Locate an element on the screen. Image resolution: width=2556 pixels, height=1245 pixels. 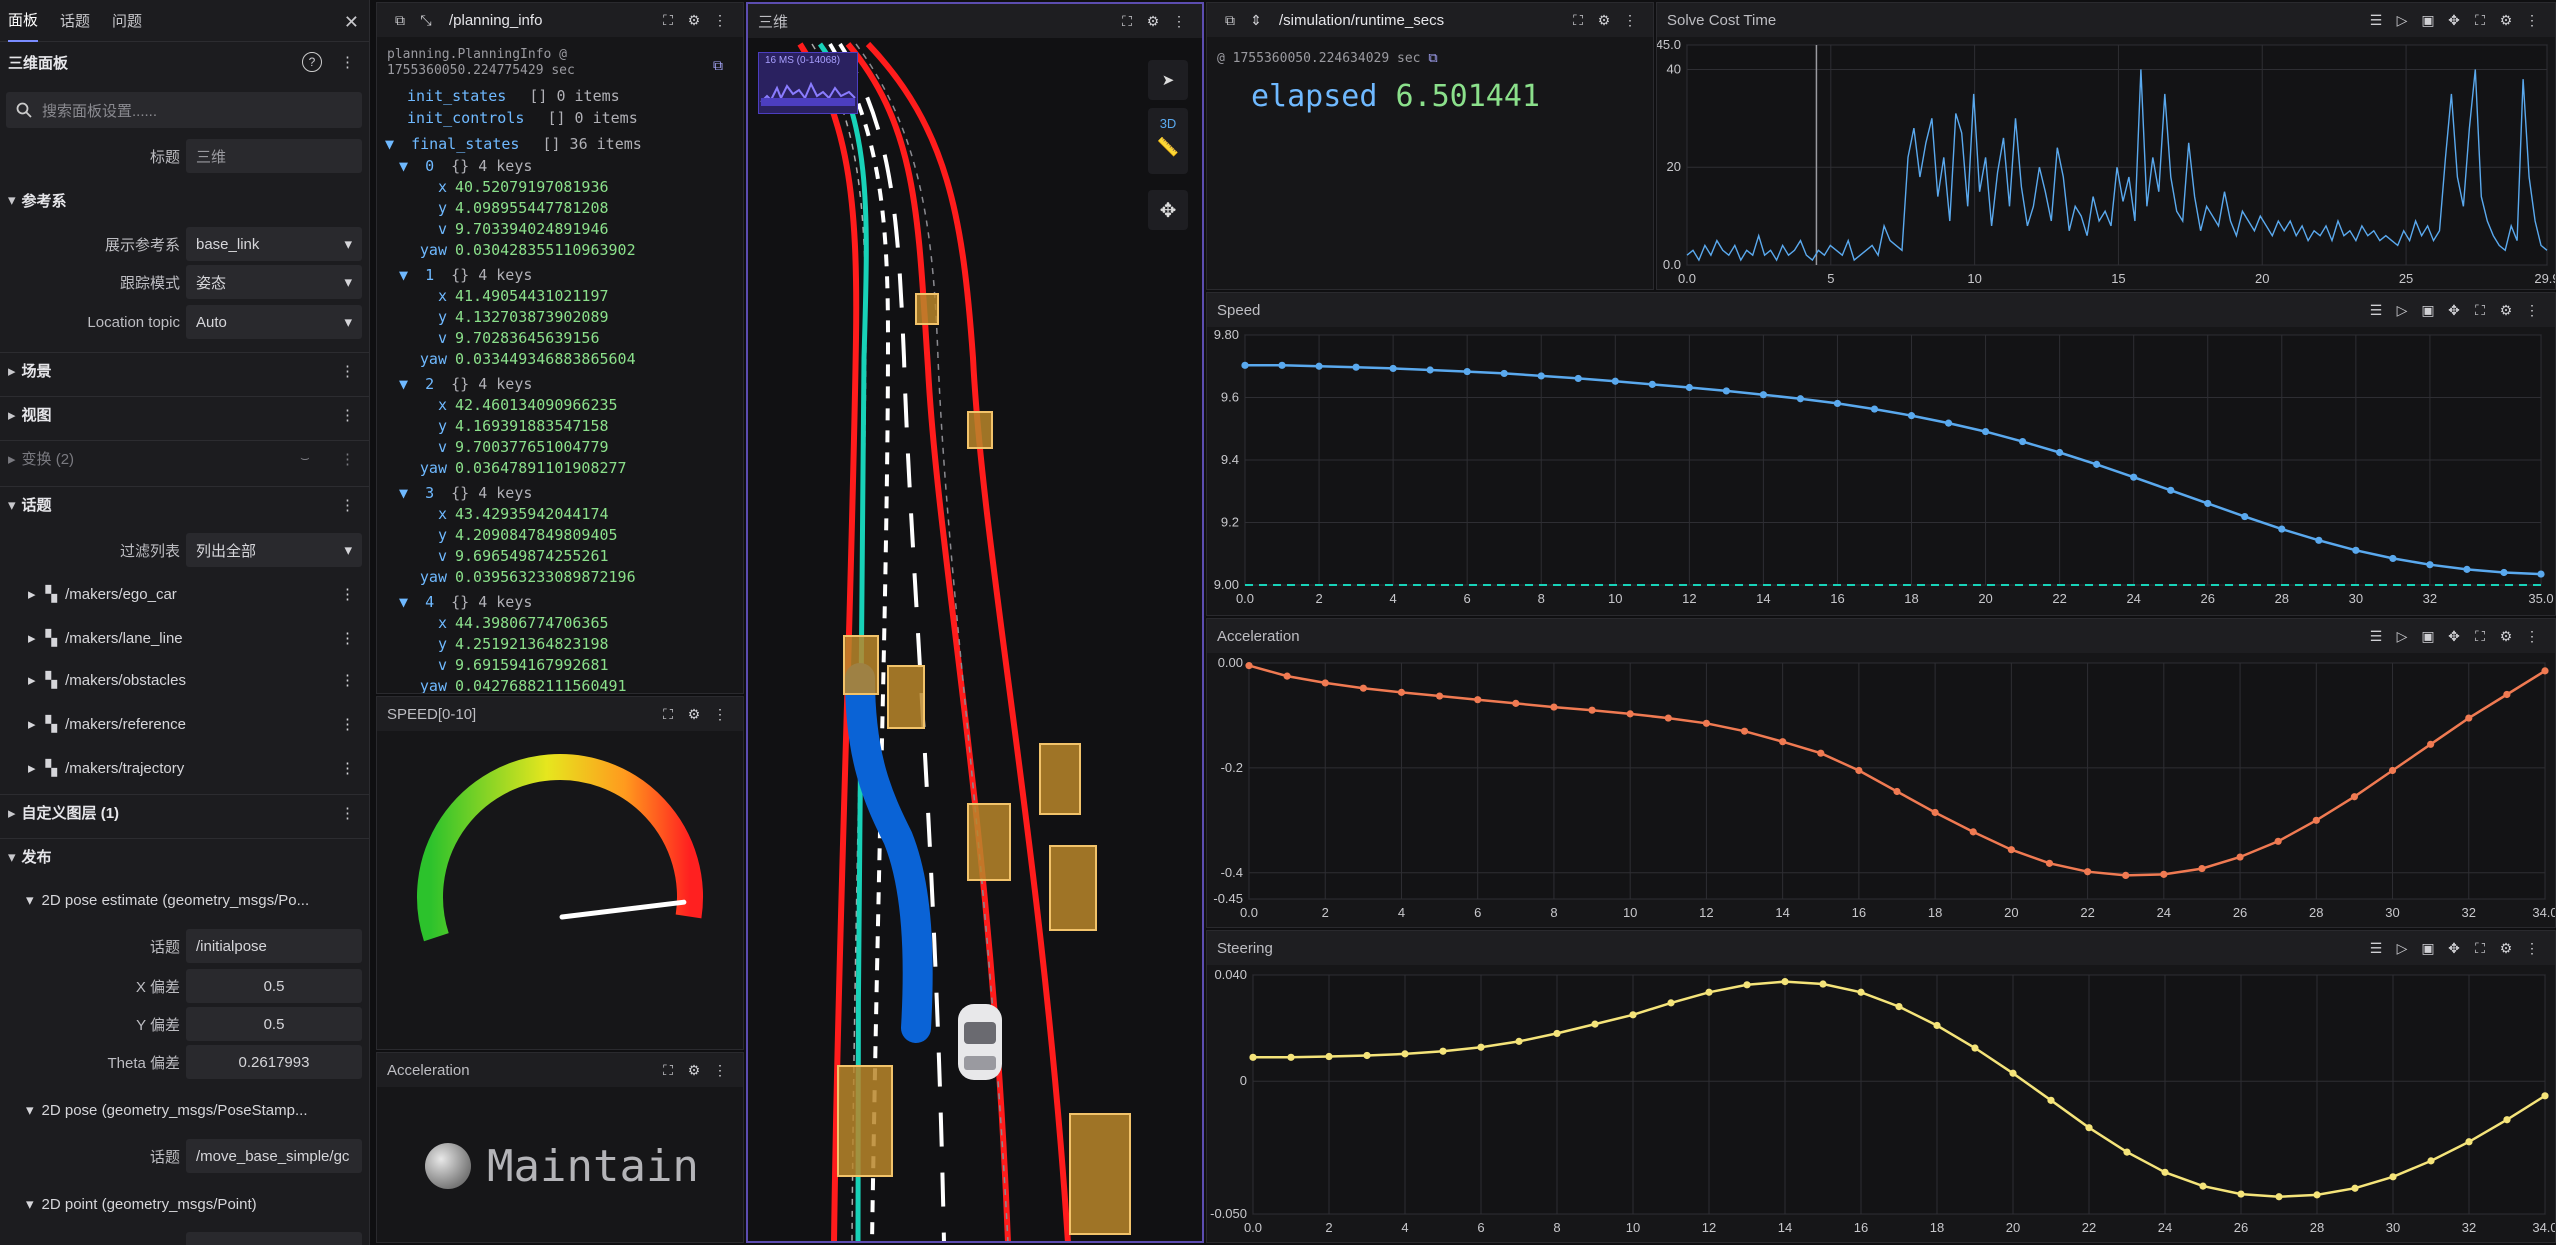
follow-mode-select: 姿态 ▾ is located at coordinates (274, 282).